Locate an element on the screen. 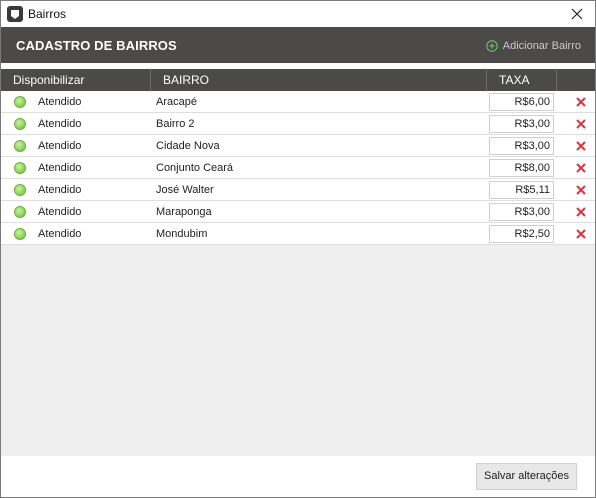 This screenshot has width=596, height=498. bairro-name: Mondubim is located at coordinates (182, 234).